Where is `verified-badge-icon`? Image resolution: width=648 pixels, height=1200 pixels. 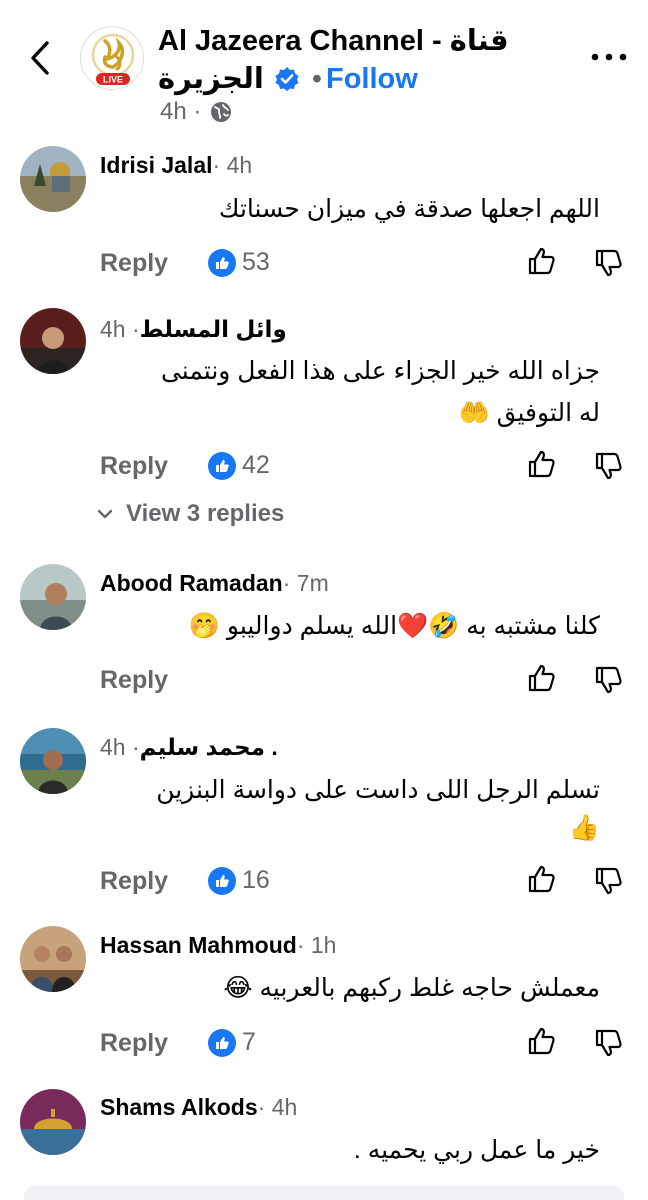 verified-badge-icon is located at coordinates (287, 79).